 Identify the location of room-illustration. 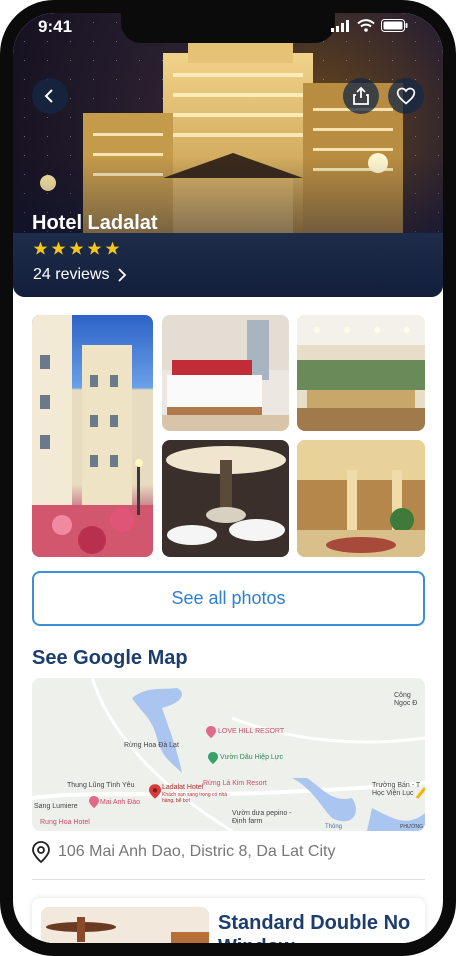
(125, 925).